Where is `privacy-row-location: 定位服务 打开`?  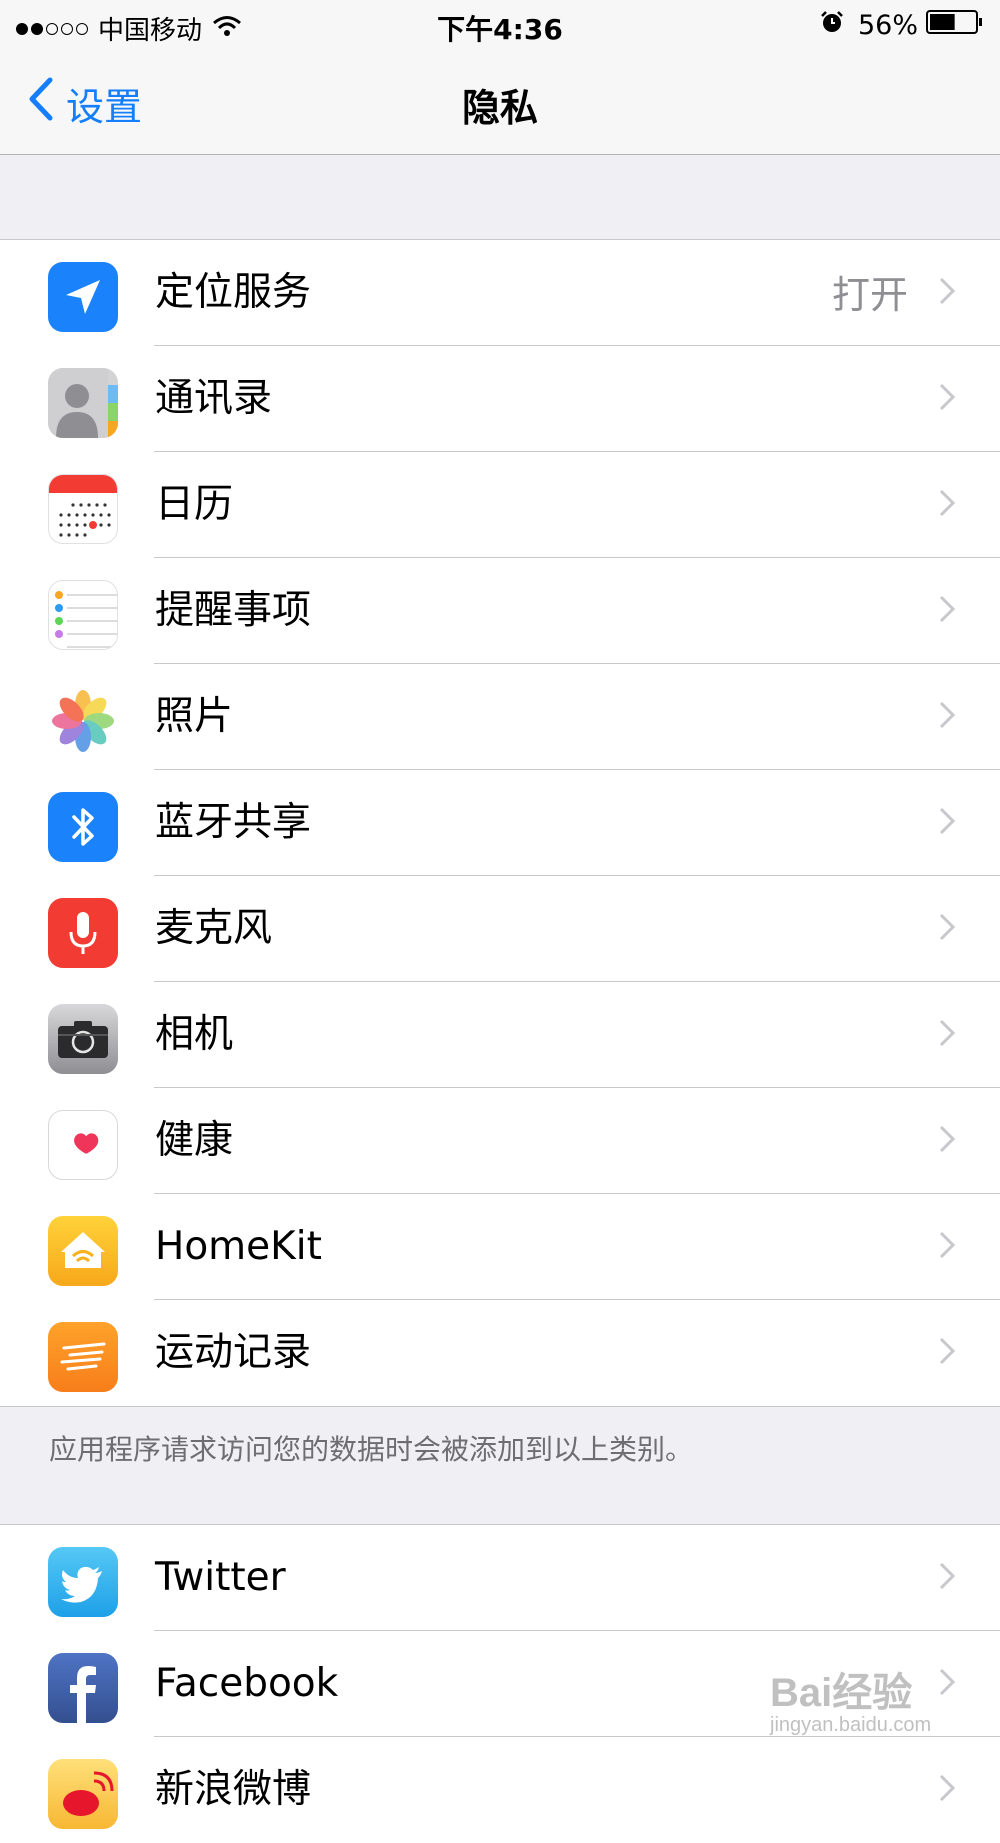 privacy-row-location: 定位服务 打开 is located at coordinates (500, 293).